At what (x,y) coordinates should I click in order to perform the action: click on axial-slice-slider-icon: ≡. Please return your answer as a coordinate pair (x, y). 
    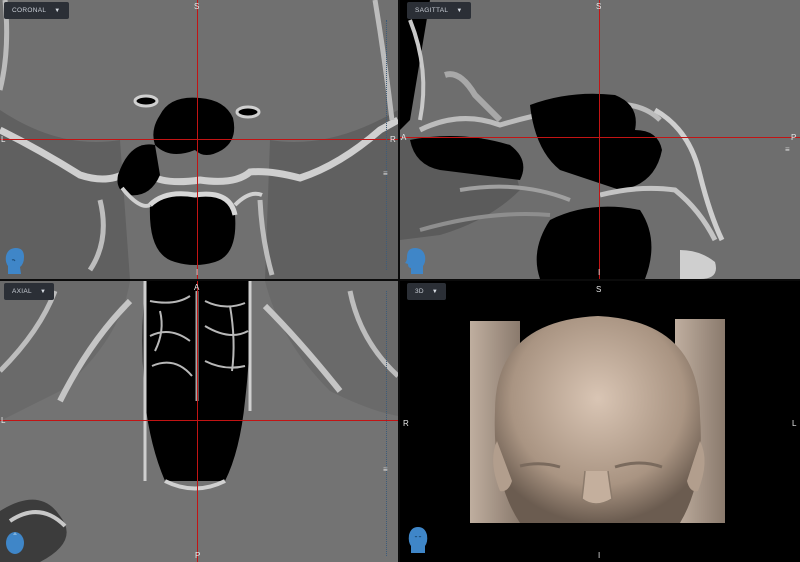
    Looking at the image, I should click on (385, 470).